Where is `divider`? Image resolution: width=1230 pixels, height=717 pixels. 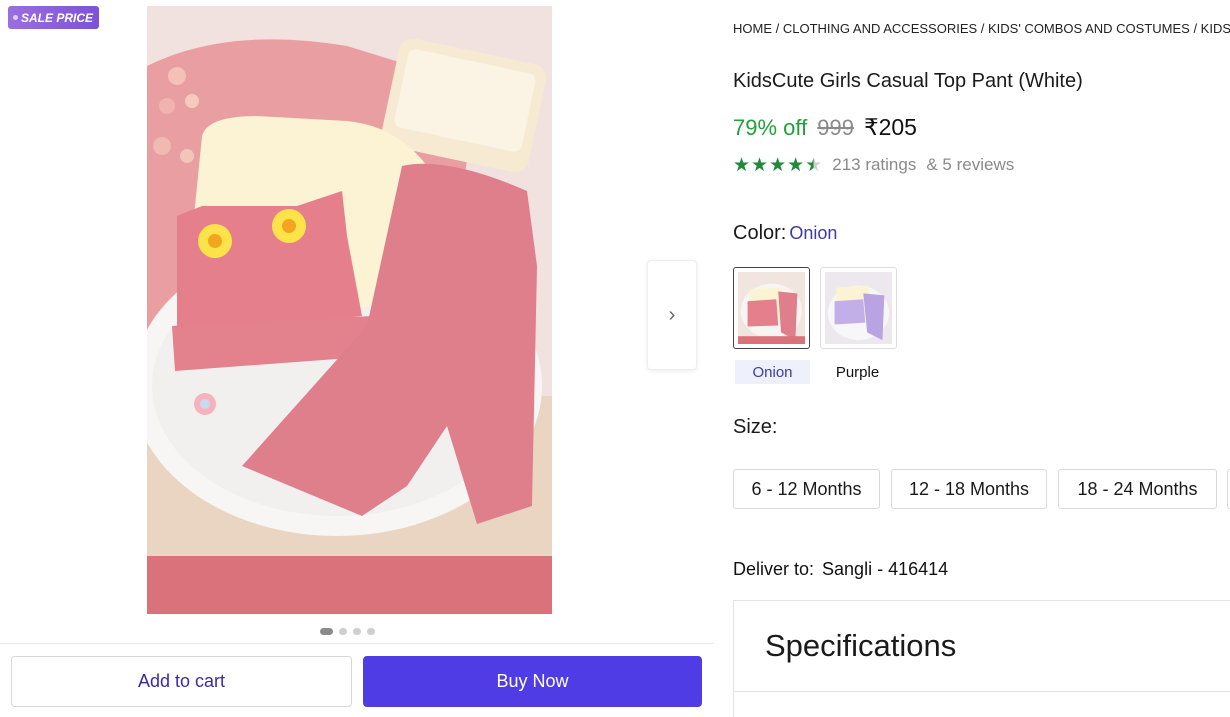 divider is located at coordinates (982, 691).